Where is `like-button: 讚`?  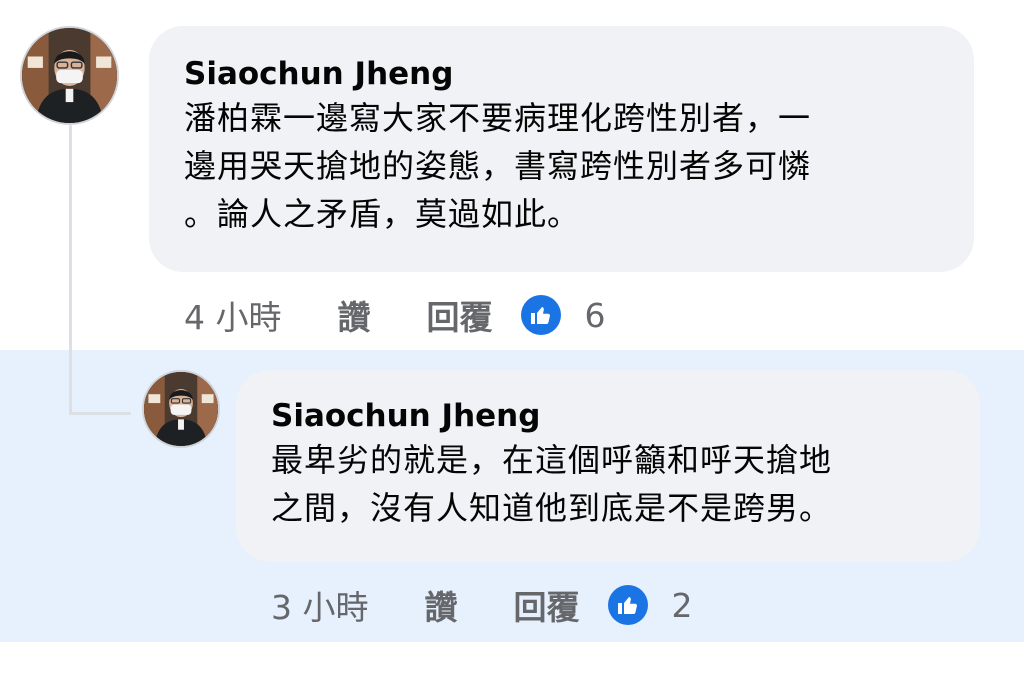
like-button: 讚 is located at coordinates (354, 315).